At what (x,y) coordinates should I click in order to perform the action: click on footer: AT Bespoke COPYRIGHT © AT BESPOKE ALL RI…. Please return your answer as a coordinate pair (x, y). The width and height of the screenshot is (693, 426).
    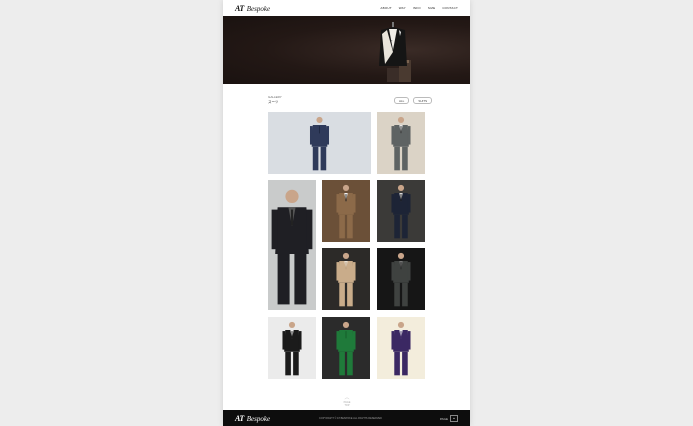
    Looking at the image, I should click on (346, 418).